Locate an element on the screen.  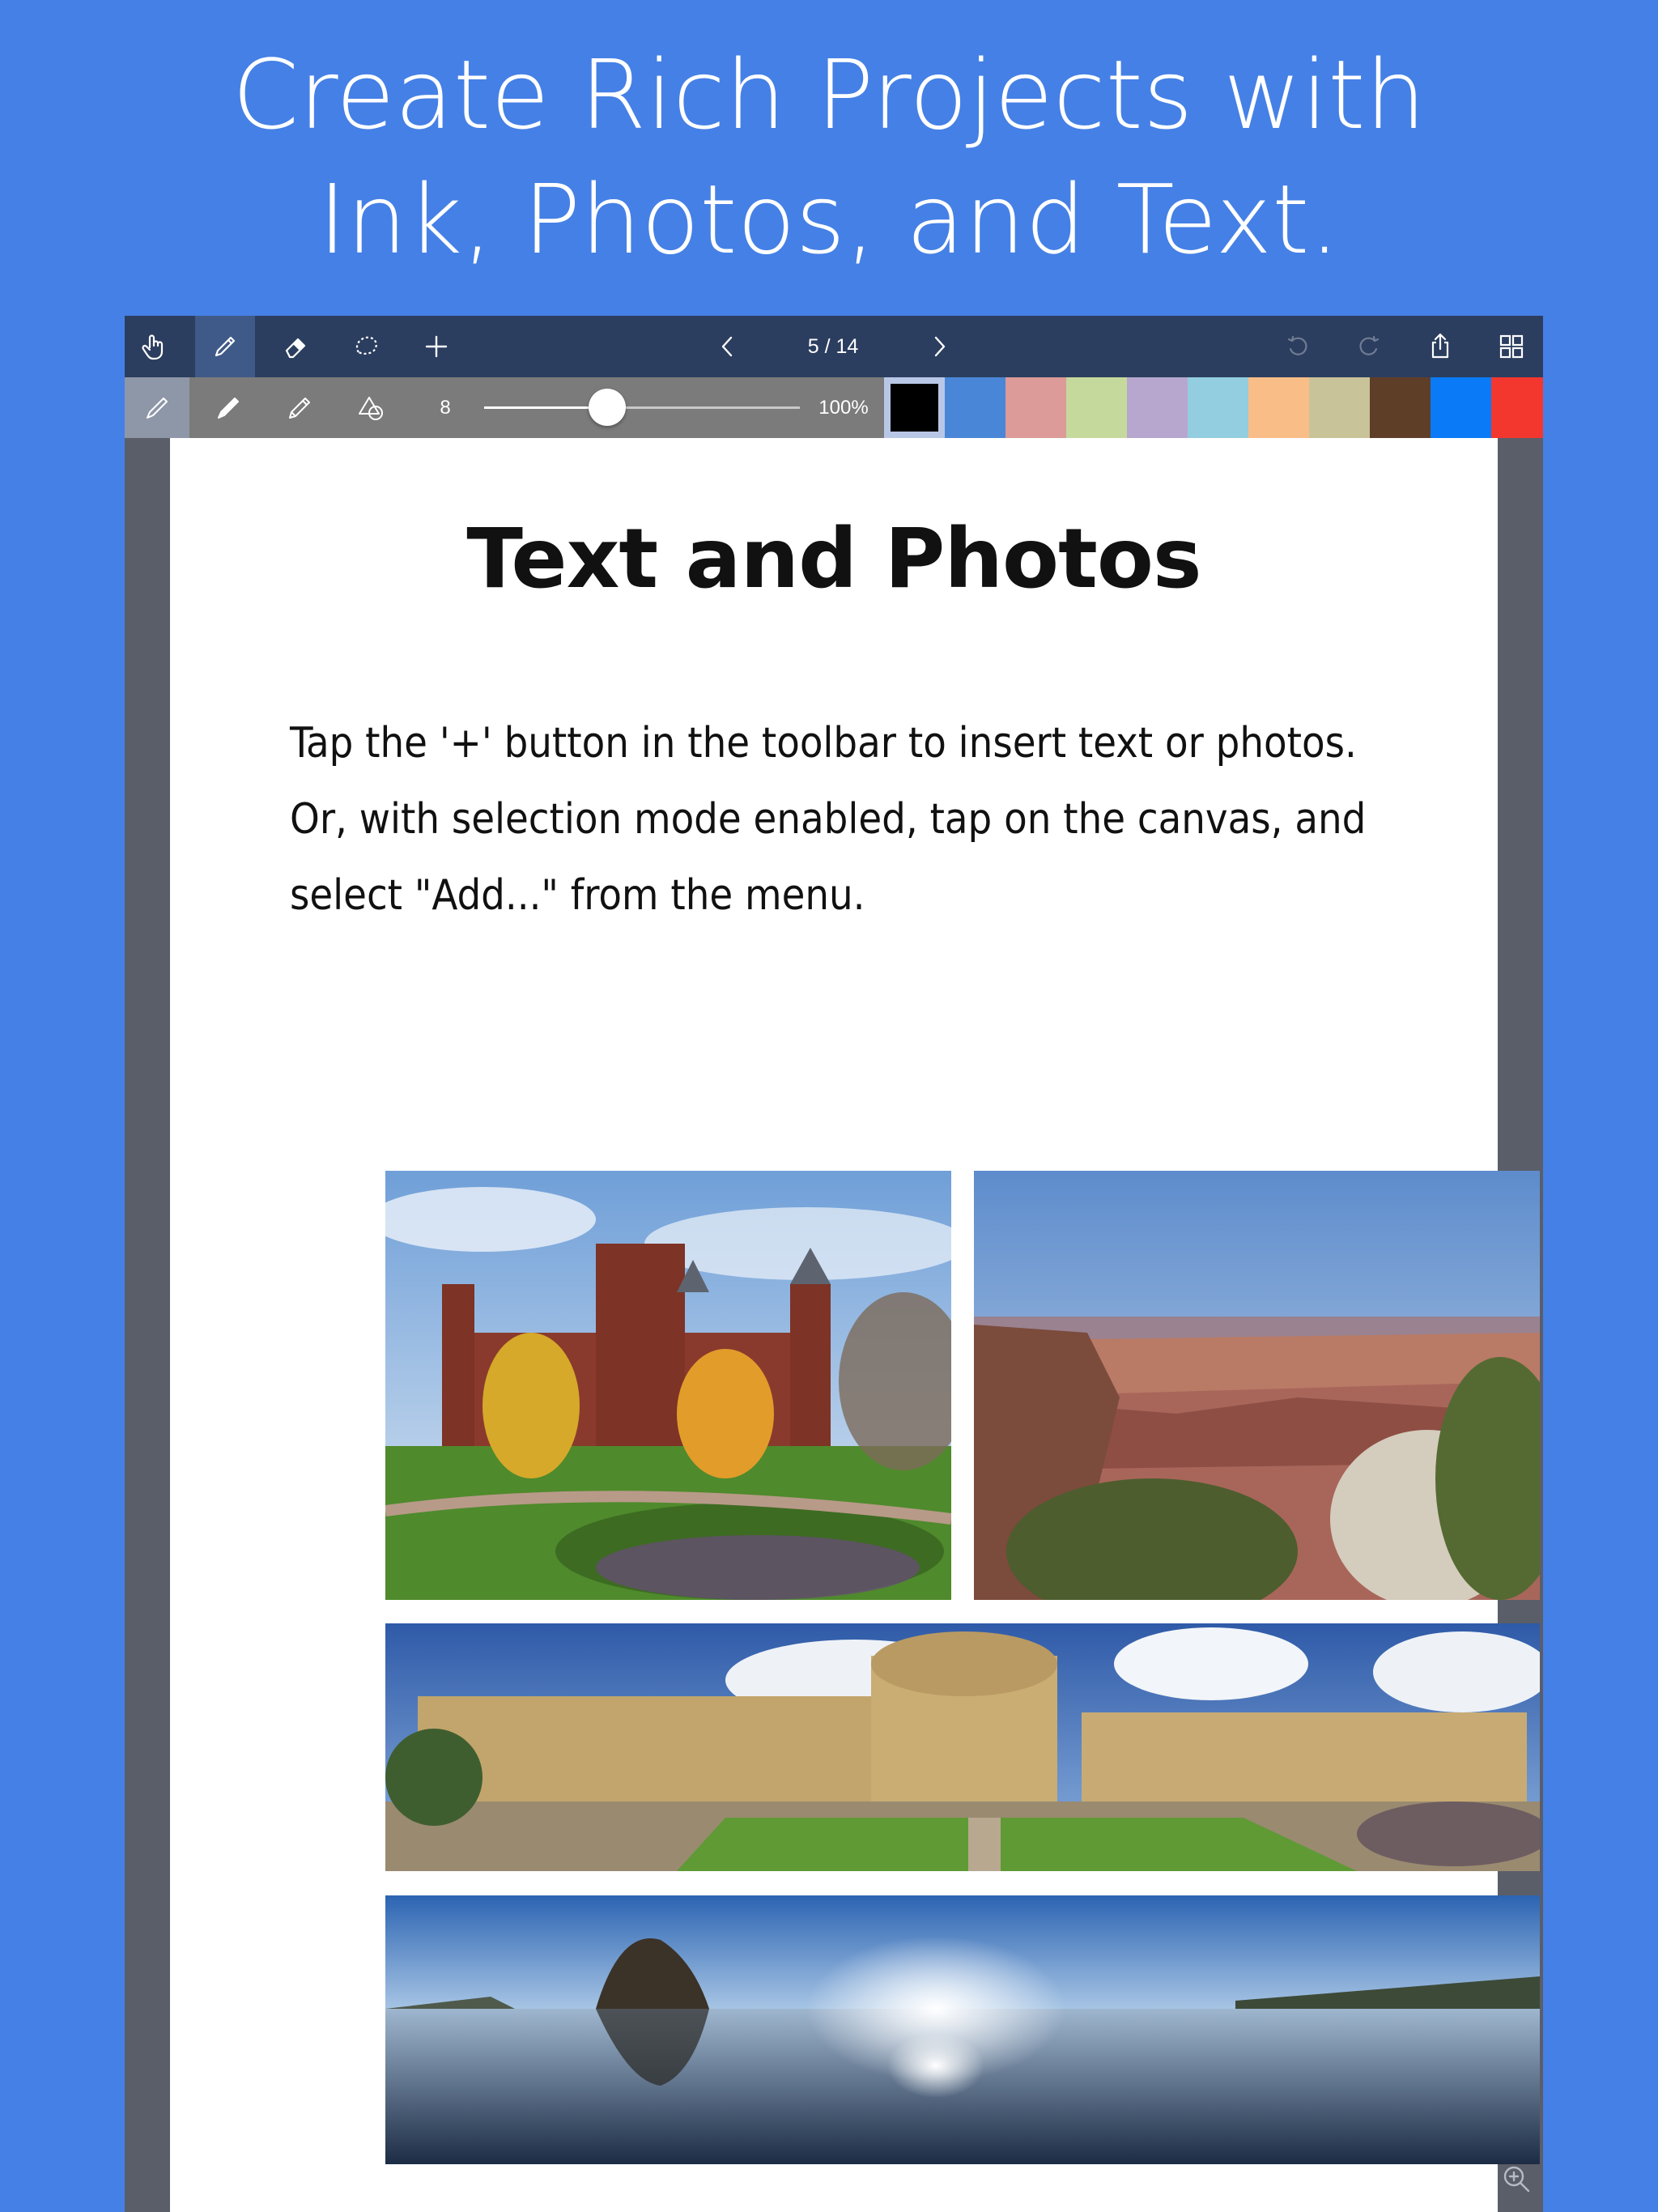
page-title: Text and Photos is located at coordinates (833, 559).